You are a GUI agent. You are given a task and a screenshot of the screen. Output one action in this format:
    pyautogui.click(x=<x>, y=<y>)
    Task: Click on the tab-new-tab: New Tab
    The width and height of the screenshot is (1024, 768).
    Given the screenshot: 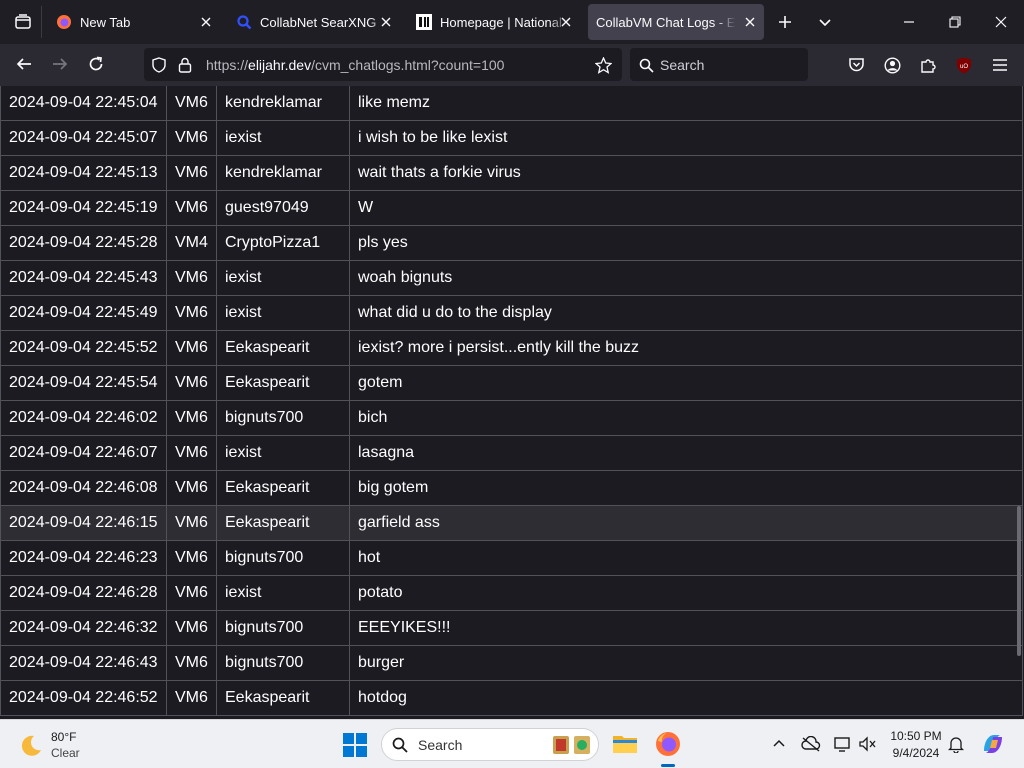 What is the action you would take?
    pyautogui.click(x=132, y=22)
    